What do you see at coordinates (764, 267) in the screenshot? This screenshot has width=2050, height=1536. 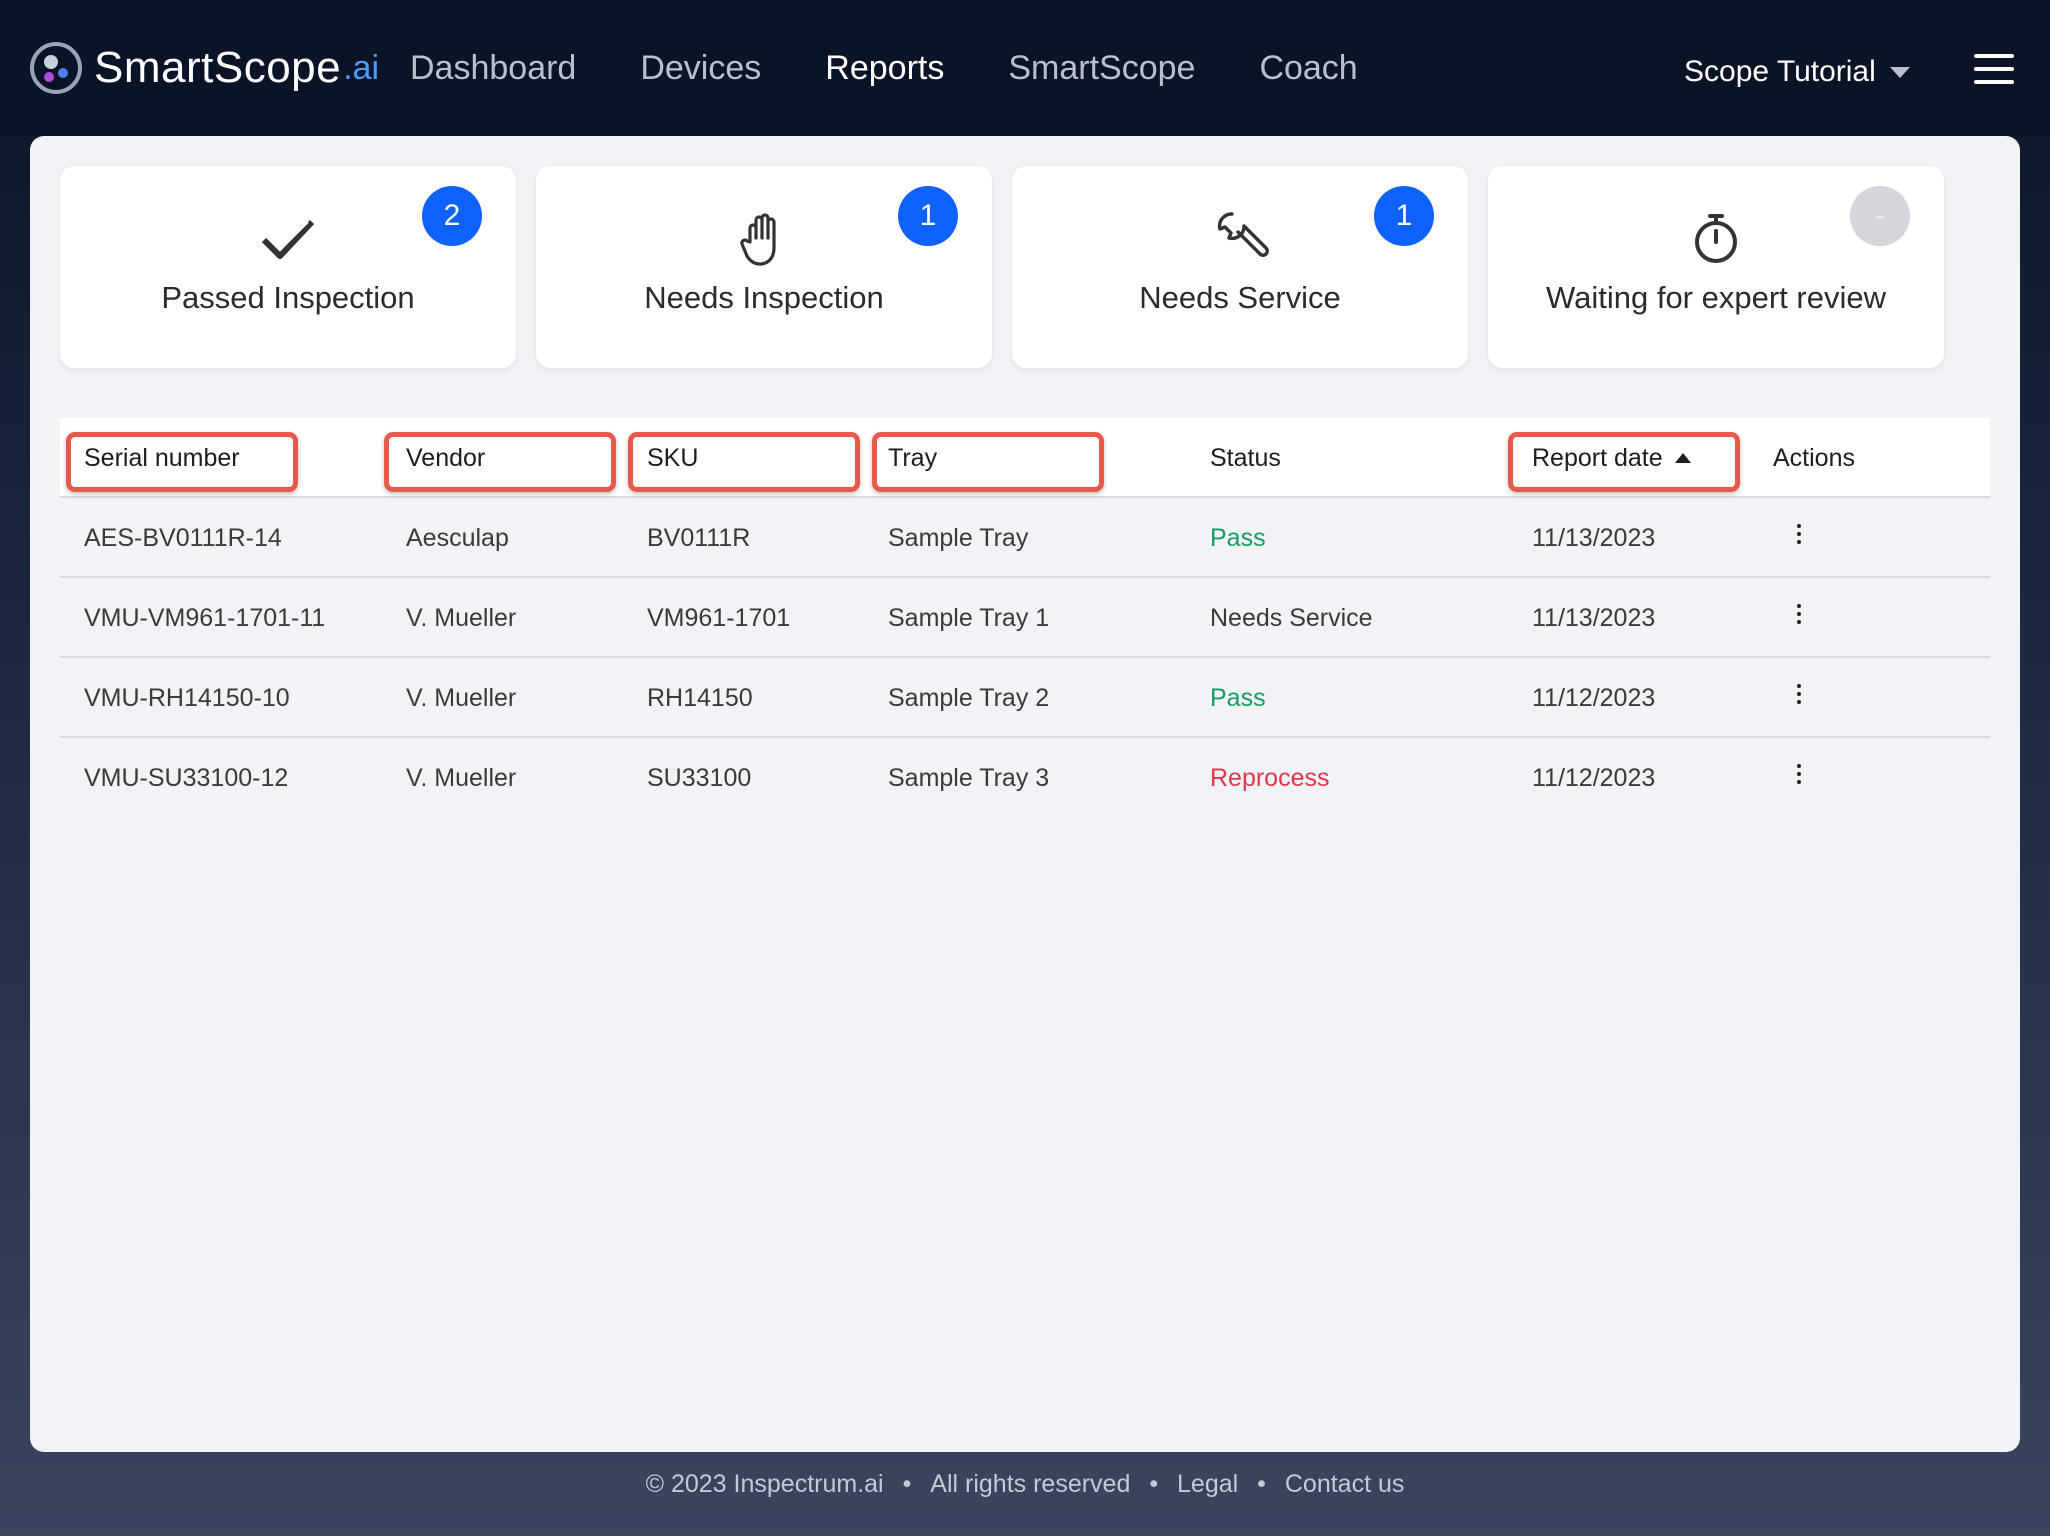 I see `card-needs-inspection: Needs Inspection 1` at bounding box center [764, 267].